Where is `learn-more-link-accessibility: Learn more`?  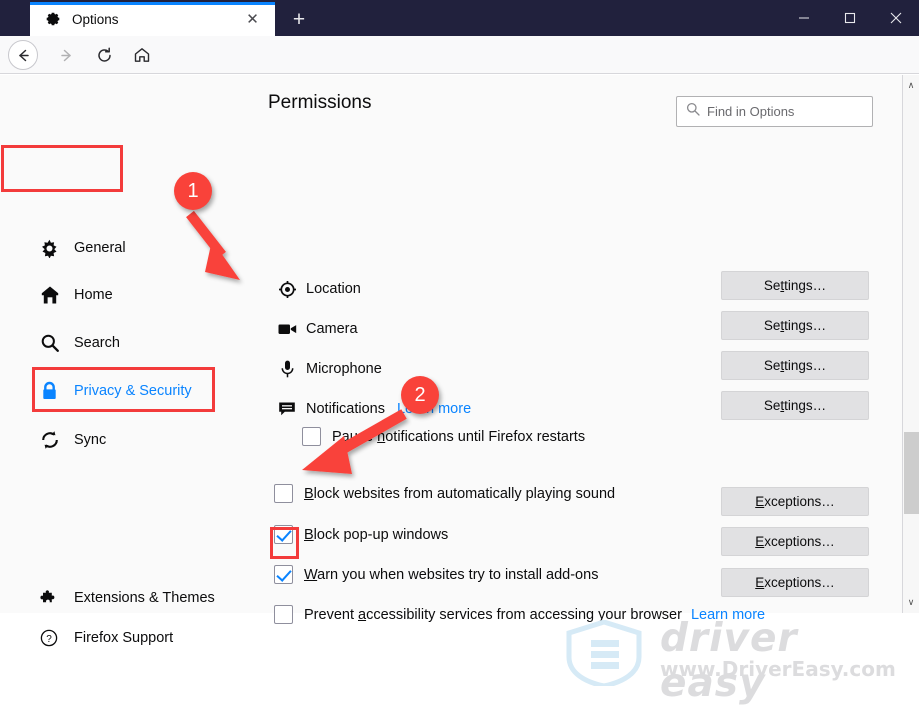
learn-more-link-accessibility: Learn more is located at coordinates (728, 615).